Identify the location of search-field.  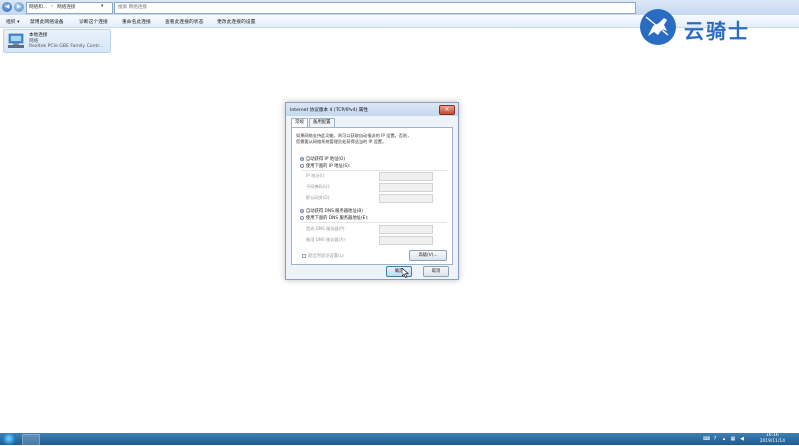
(375, 8).